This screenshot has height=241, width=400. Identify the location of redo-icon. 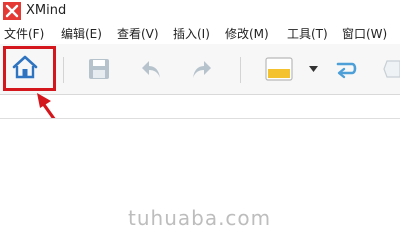
(202, 70).